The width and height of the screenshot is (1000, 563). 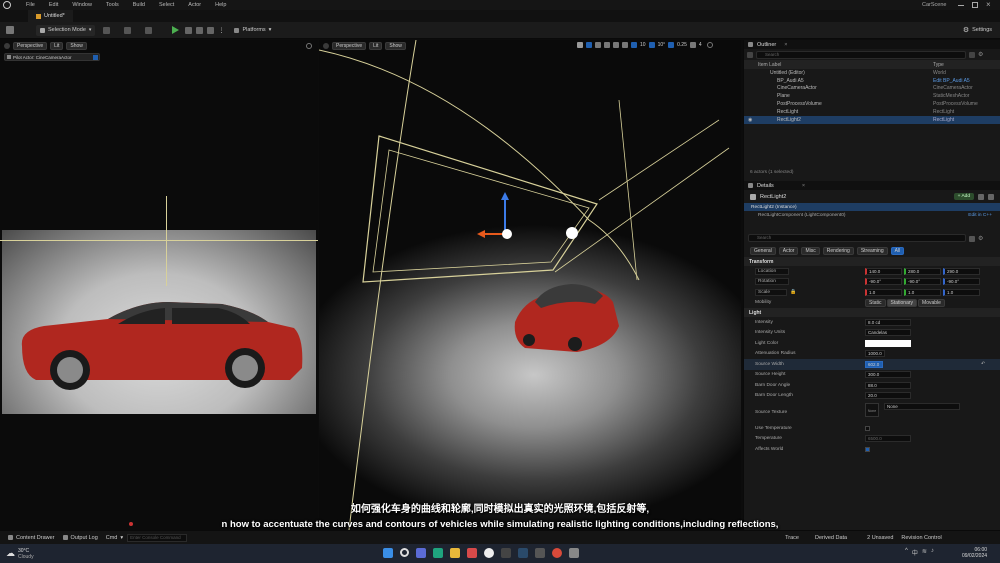 What do you see at coordinates (872, 185) in the screenshot?
I see `details-tab: Details ×` at bounding box center [872, 185].